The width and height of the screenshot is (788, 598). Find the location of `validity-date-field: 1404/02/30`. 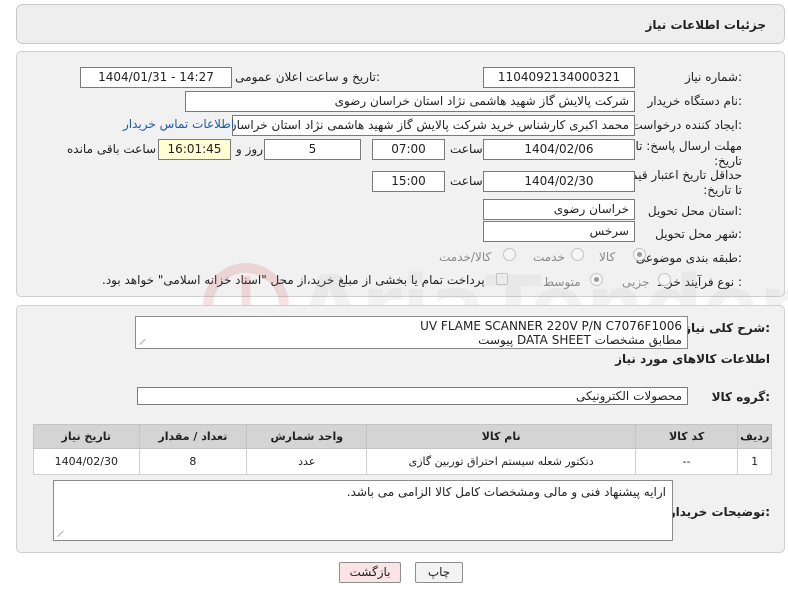

validity-date-field: 1404/02/30 is located at coordinates (559, 181).